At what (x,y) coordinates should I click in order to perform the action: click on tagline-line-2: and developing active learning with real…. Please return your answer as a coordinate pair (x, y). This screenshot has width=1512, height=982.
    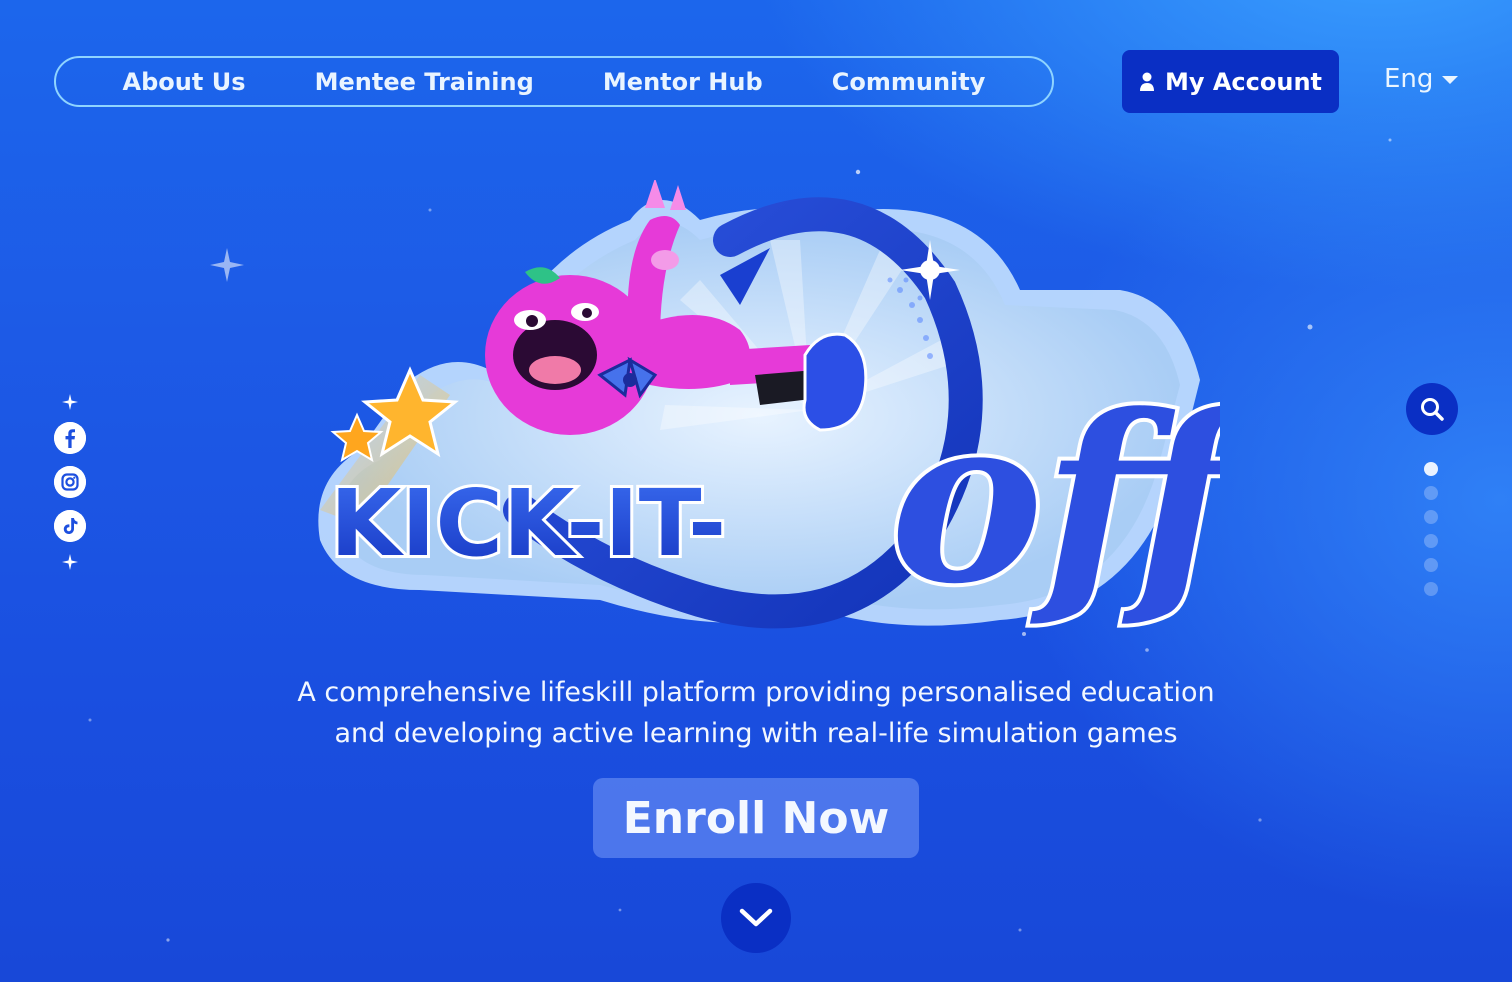
    Looking at the image, I should click on (756, 733).